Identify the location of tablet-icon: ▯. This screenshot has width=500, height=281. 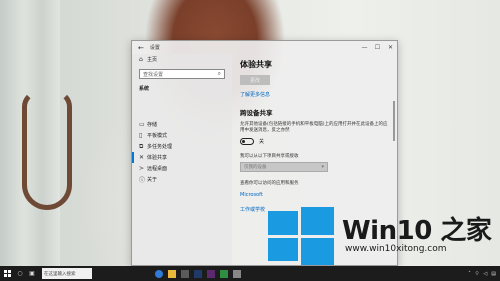
(141, 135).